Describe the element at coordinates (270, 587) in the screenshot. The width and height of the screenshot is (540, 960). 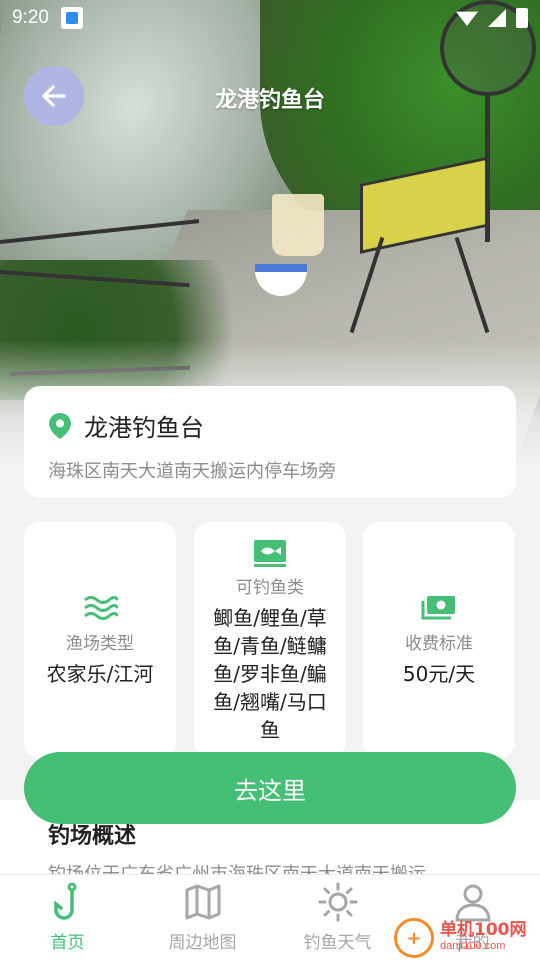
I see `fish-species-label: 可钓鱼类` at that location.